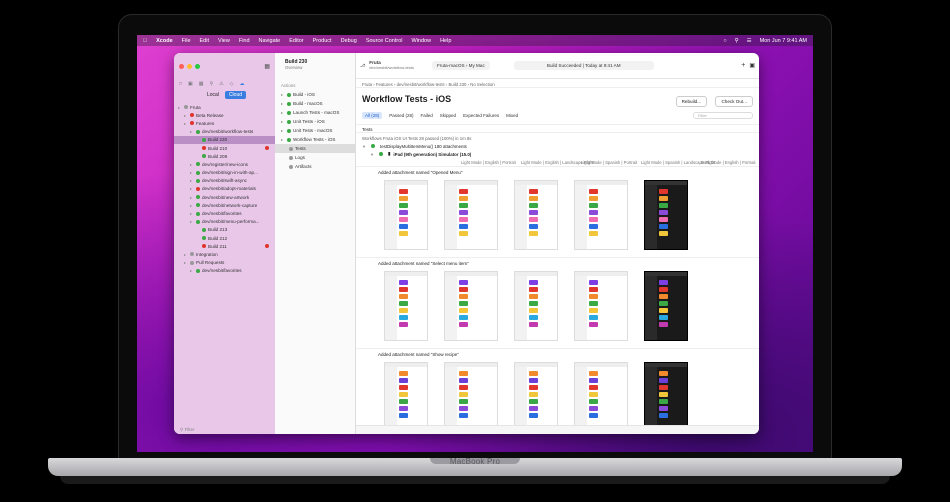  What do you see at coordinates (164, 41) in the screenshot?
I see `app-menu: Xcode` at bounding box center [164, 41].